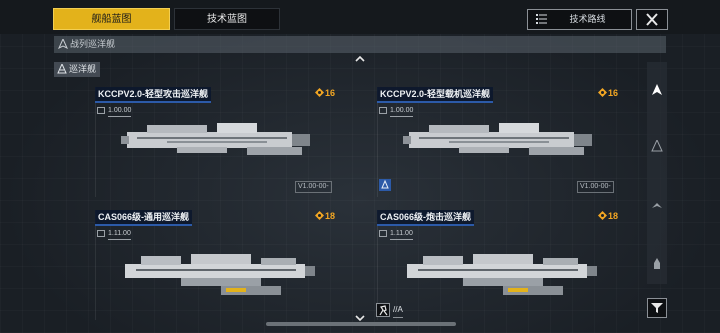 This screenshot has width=720, height=333. I want to click on close-icon, so click(652, 19).